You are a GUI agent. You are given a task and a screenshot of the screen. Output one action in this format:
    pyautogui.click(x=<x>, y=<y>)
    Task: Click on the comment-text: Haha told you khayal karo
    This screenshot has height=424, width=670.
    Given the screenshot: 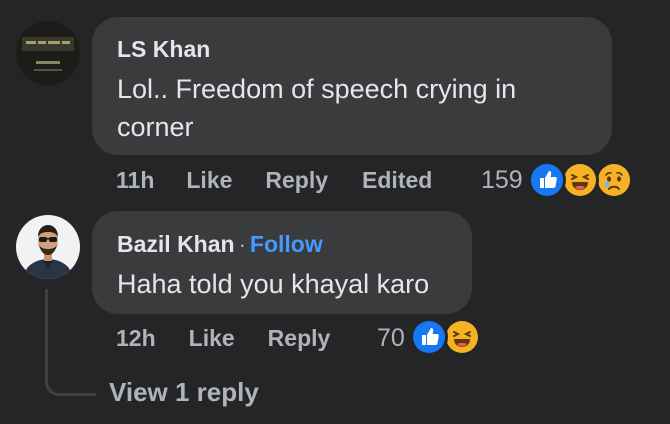 What is the action you would take?
    pyautogui.click(x=273, y=284)
    